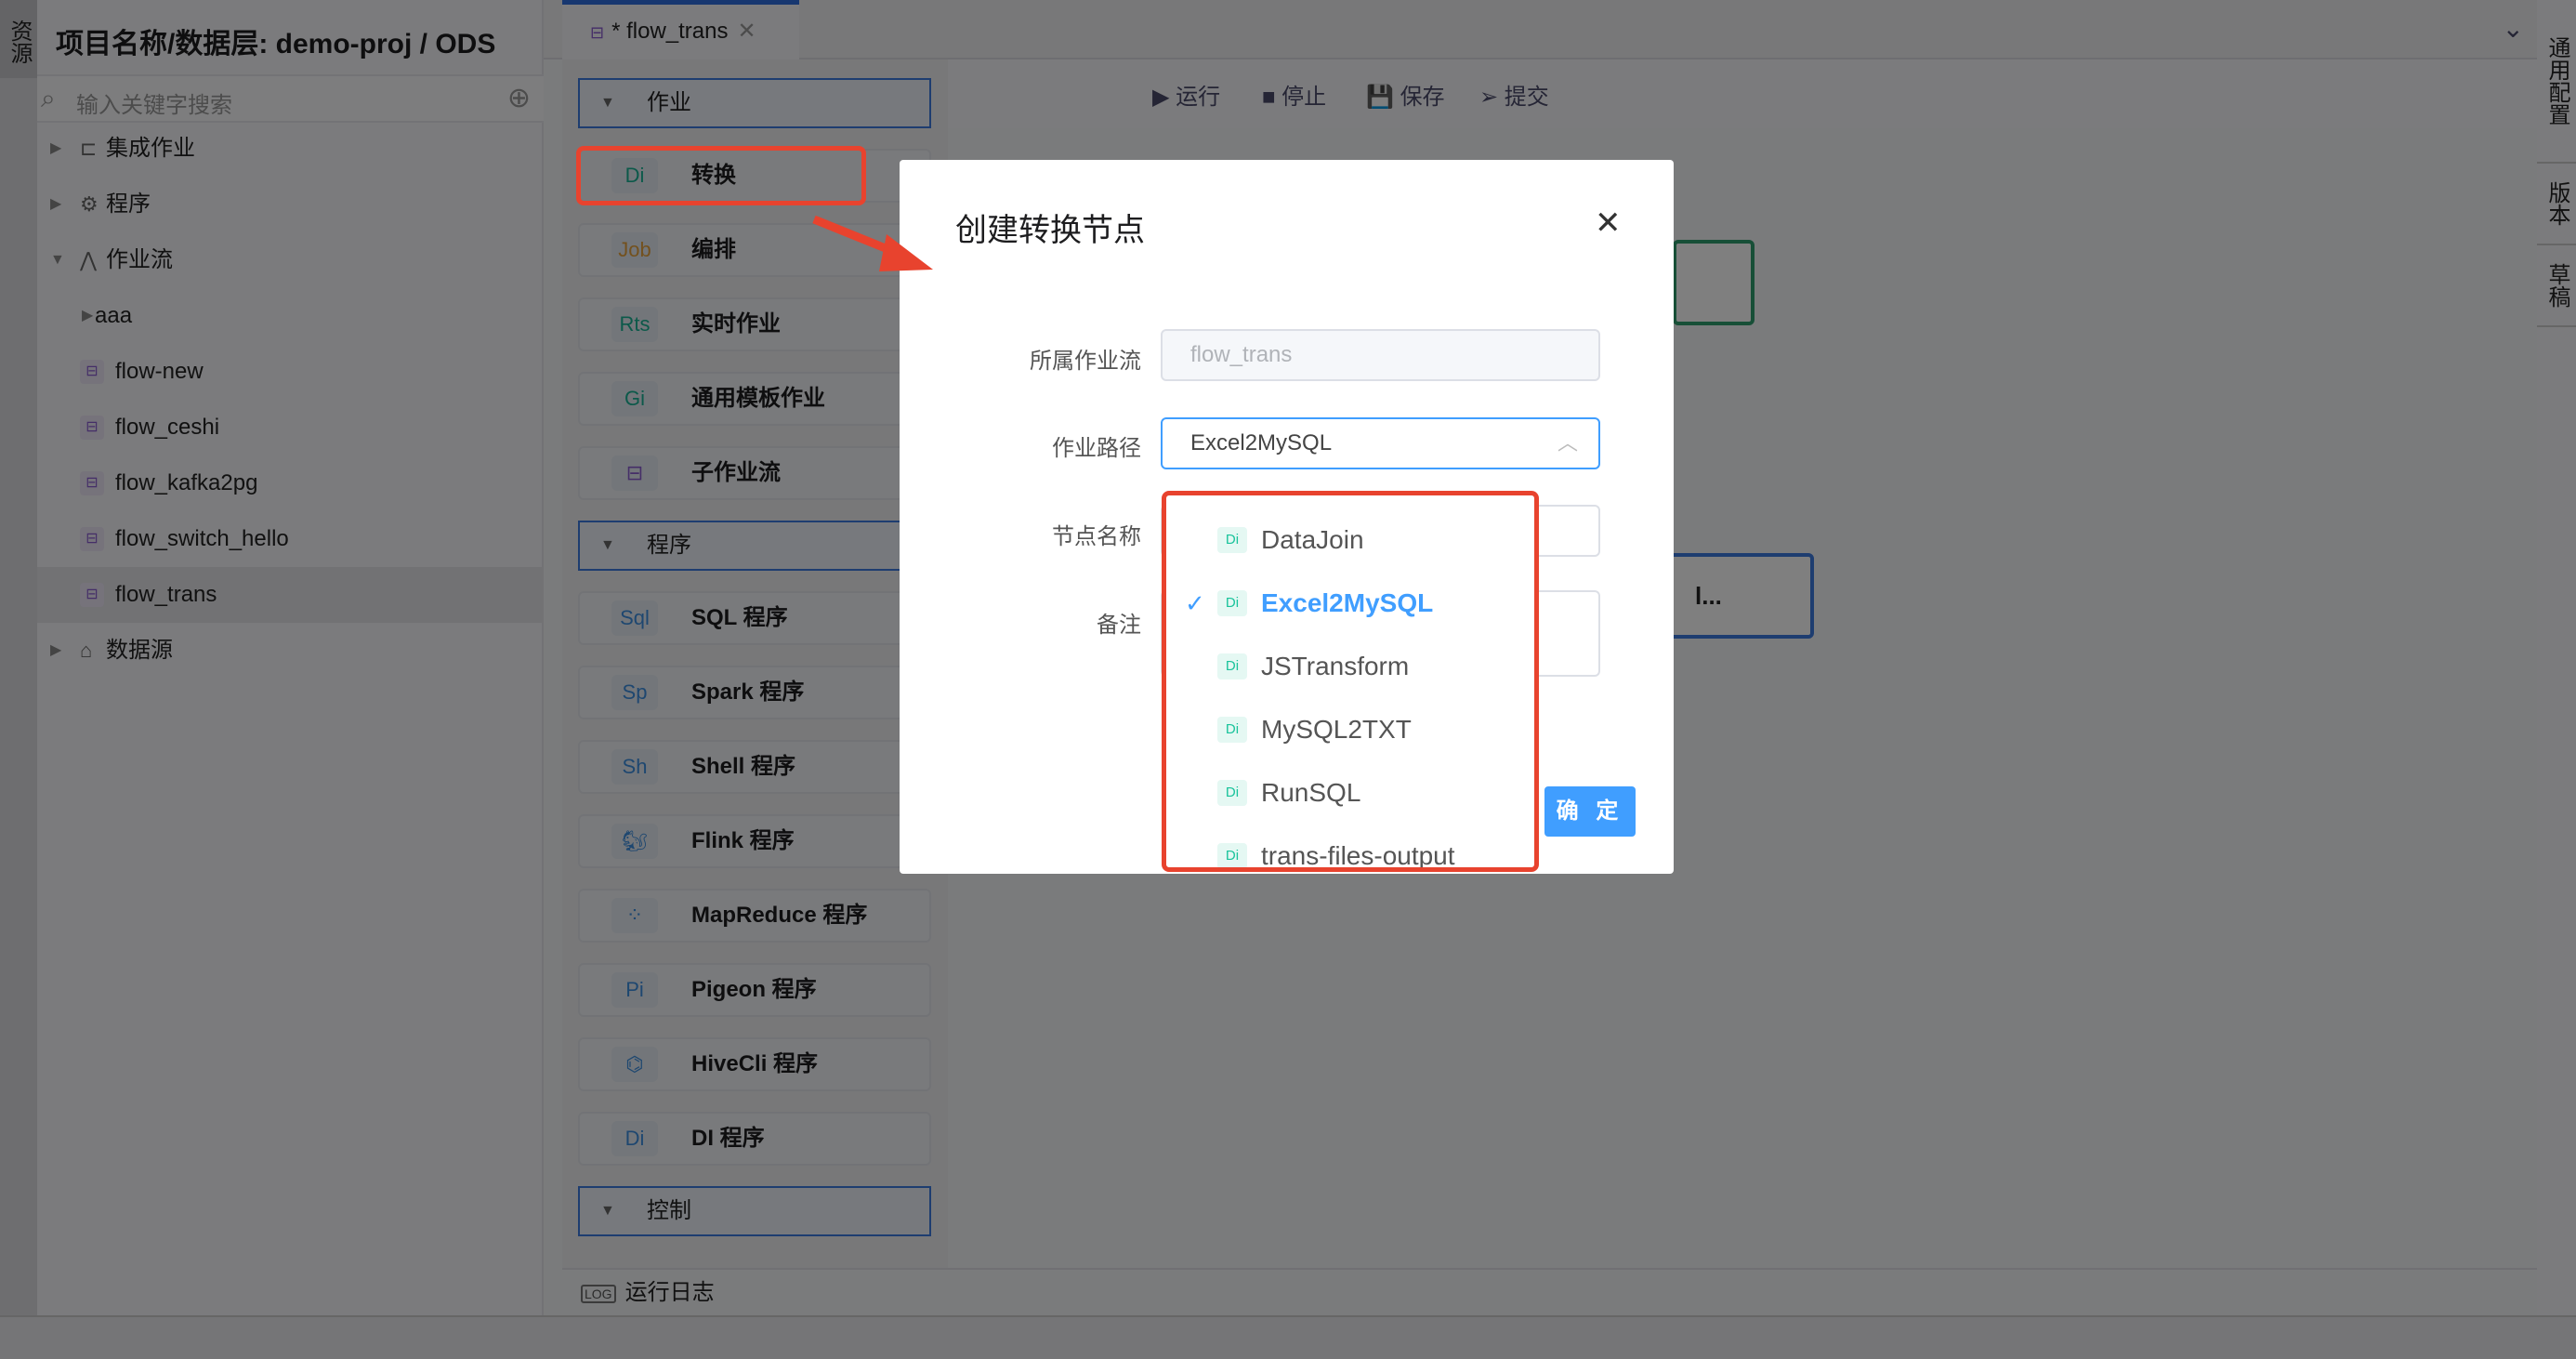  What do you see at coordinates (1261, 443) in the screenshot?
I see `job-path-value: Excel2MySQL` at bounding box center [1261, 443].